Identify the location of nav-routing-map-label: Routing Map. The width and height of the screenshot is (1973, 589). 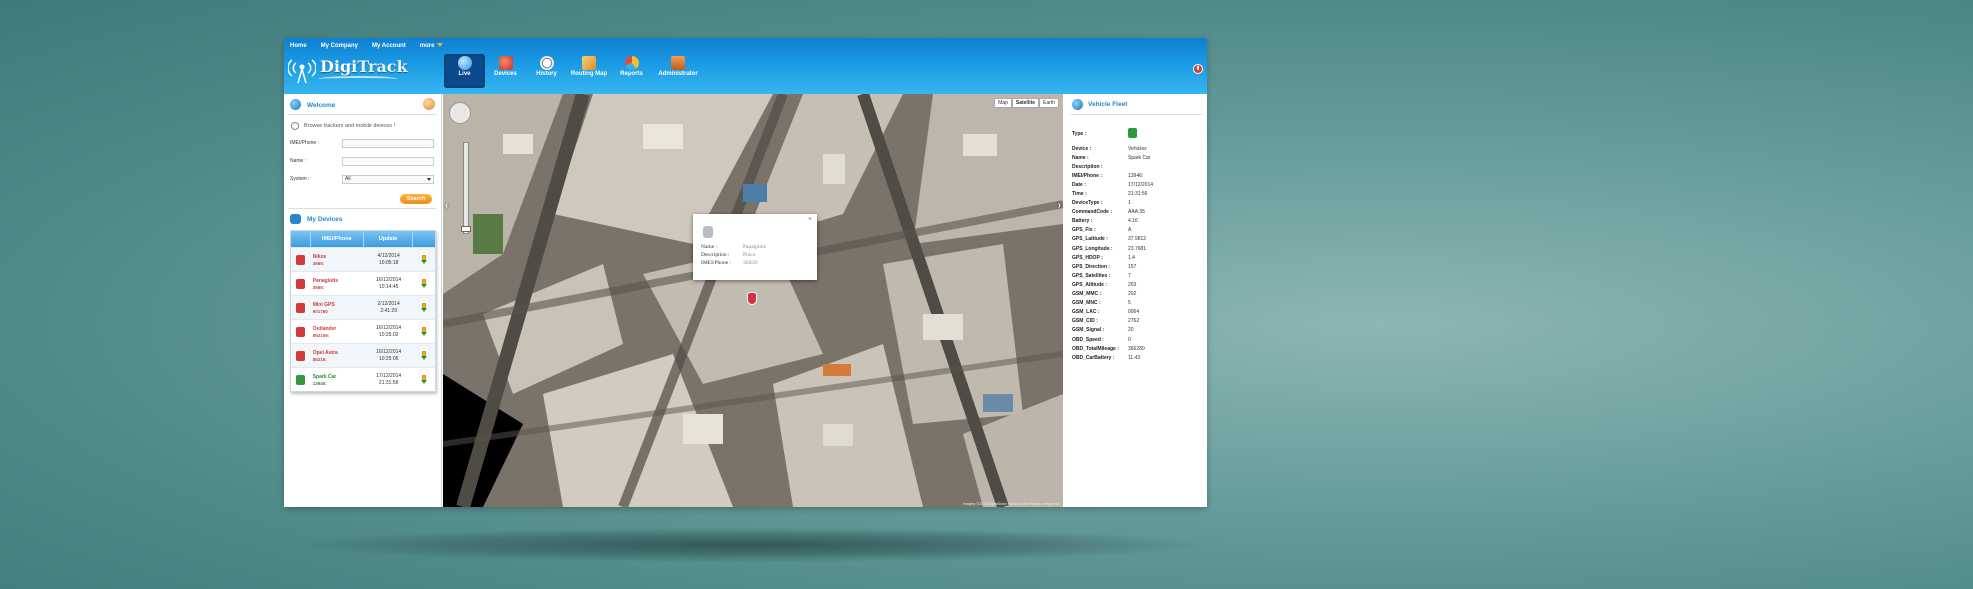
(589, 74).